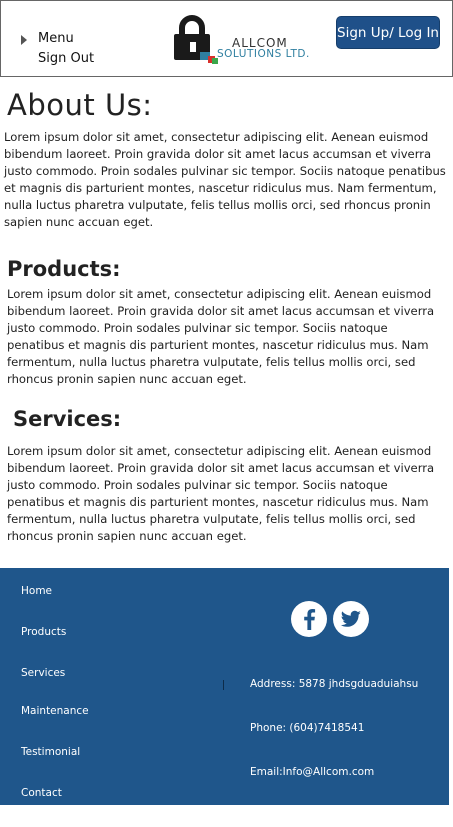  Describe the element at coordinates (351, 619) in the screenshot. I see `twitter-icon` at that location.